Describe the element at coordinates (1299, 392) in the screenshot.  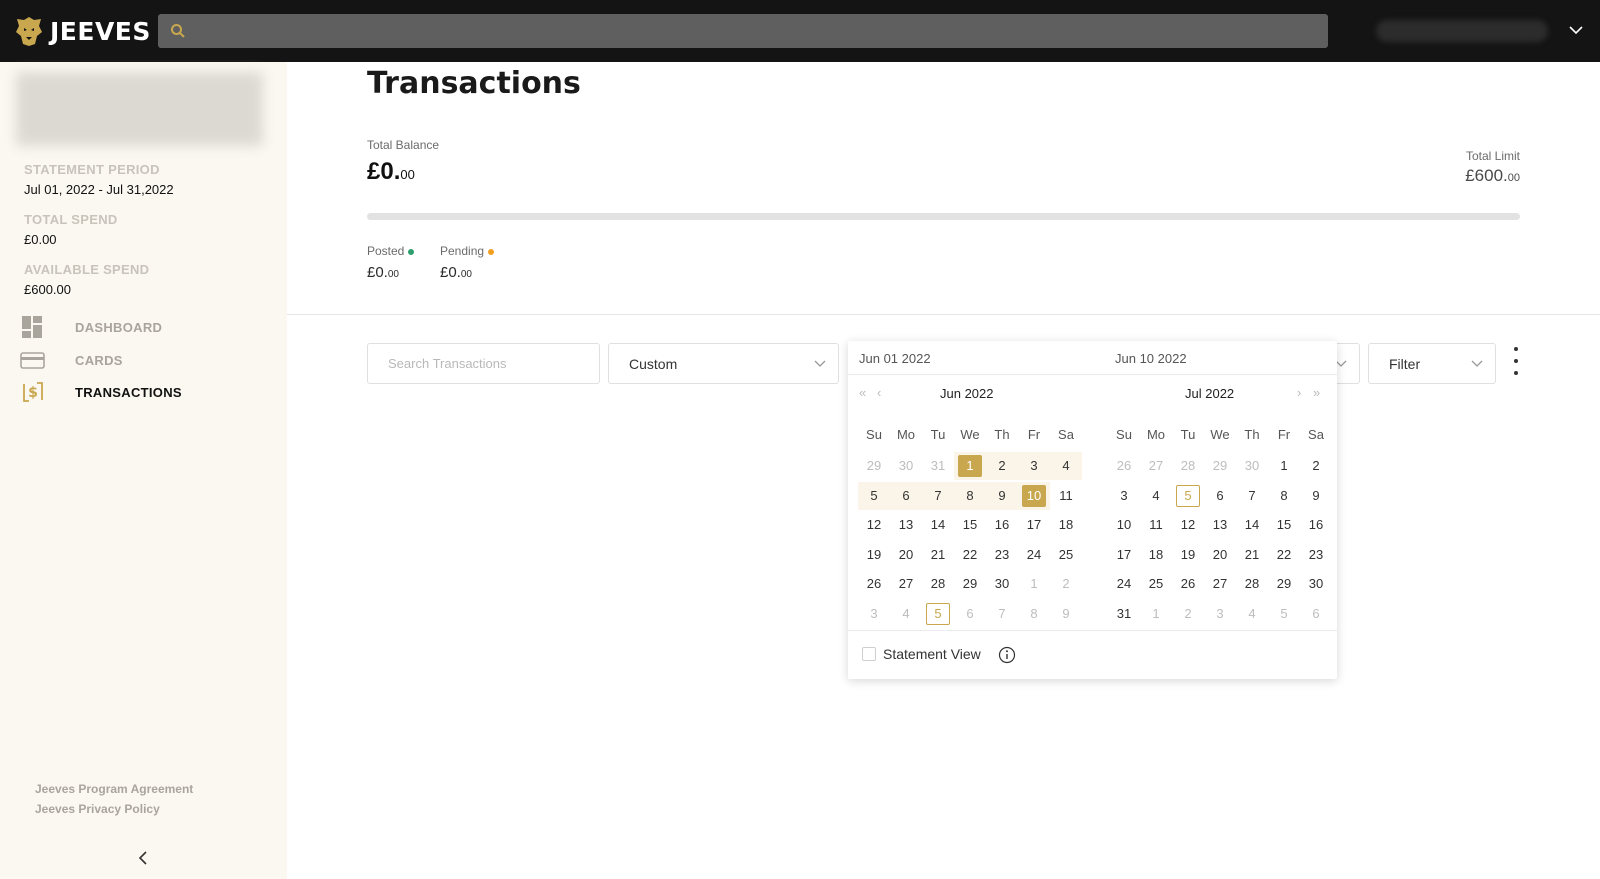
I see `next-month-icon: ›` at that location.